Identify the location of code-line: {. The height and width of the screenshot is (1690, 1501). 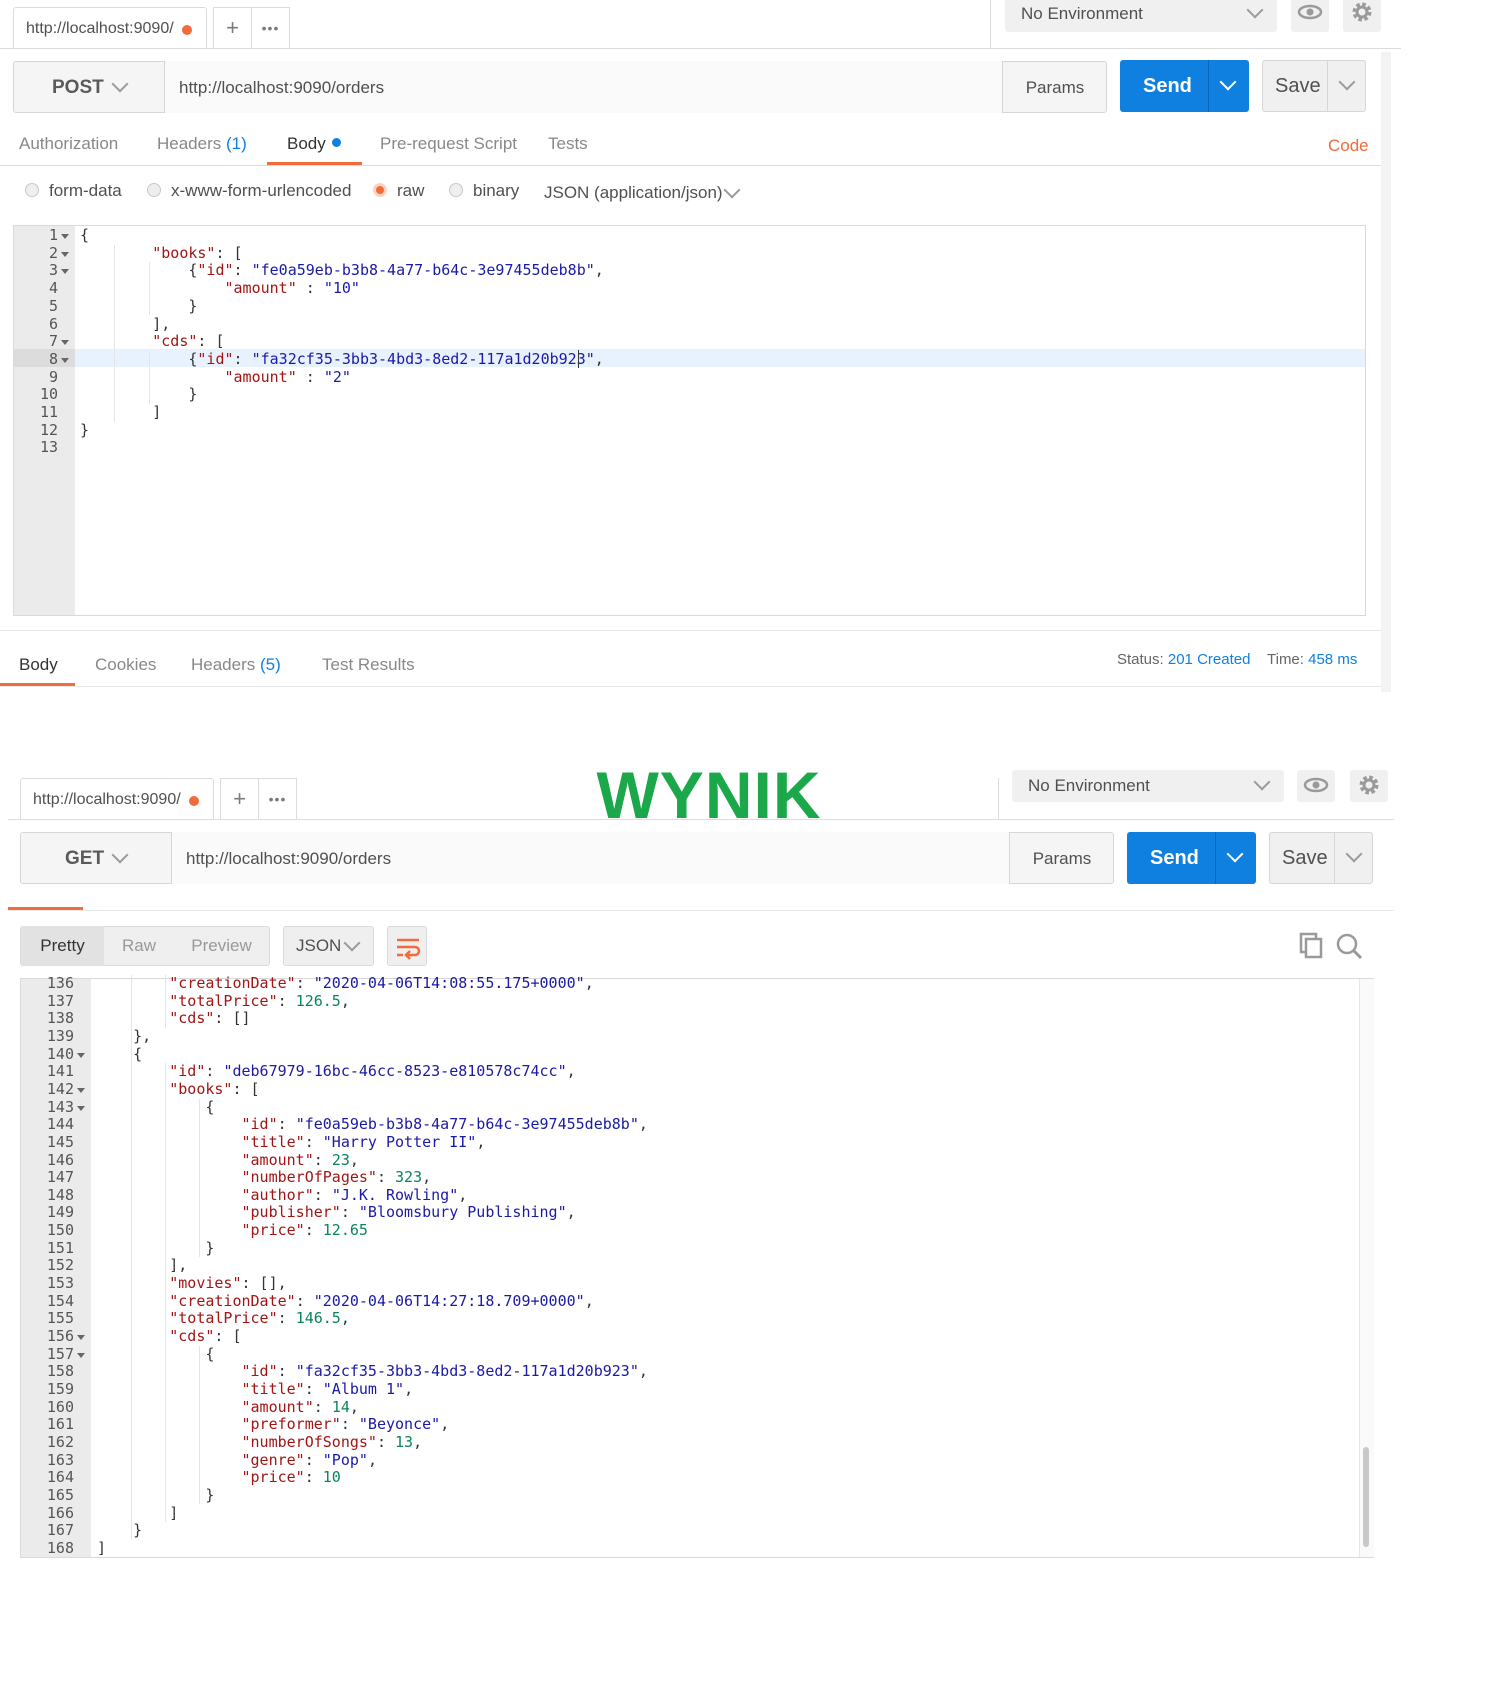
(156, 1353).